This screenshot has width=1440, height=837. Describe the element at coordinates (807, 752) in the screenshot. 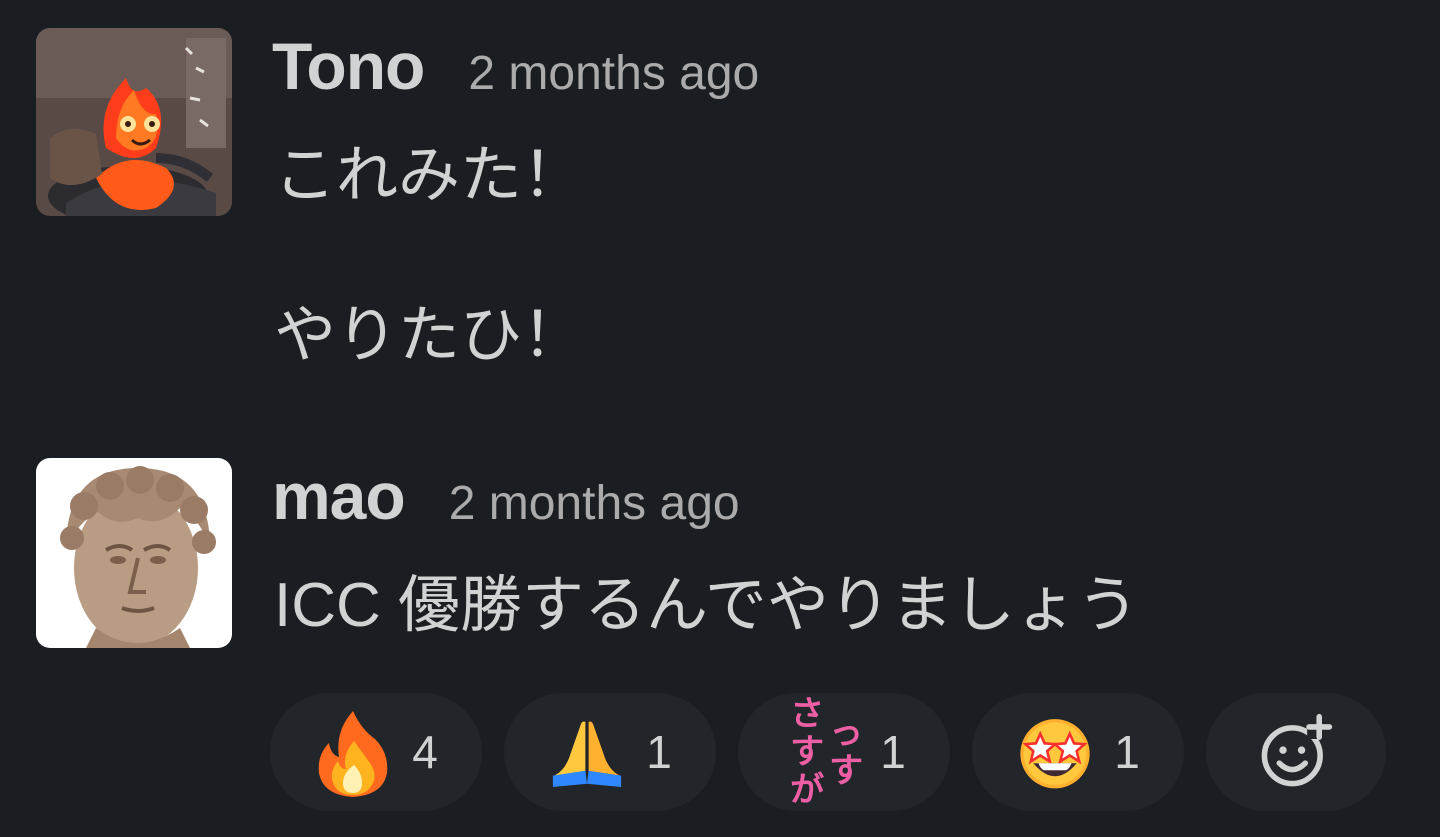

I see `sasuga-emoji-text-top: さすが` at that location.